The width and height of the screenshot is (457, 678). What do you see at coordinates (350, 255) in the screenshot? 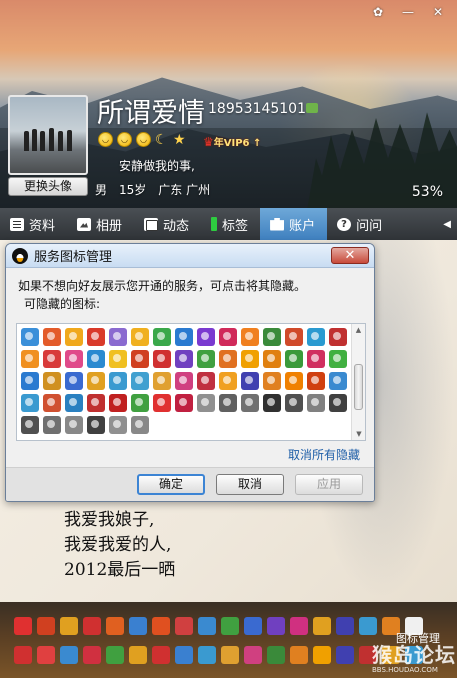
I see `dialog-close-button: ✕` at bounding box center [350, 255].